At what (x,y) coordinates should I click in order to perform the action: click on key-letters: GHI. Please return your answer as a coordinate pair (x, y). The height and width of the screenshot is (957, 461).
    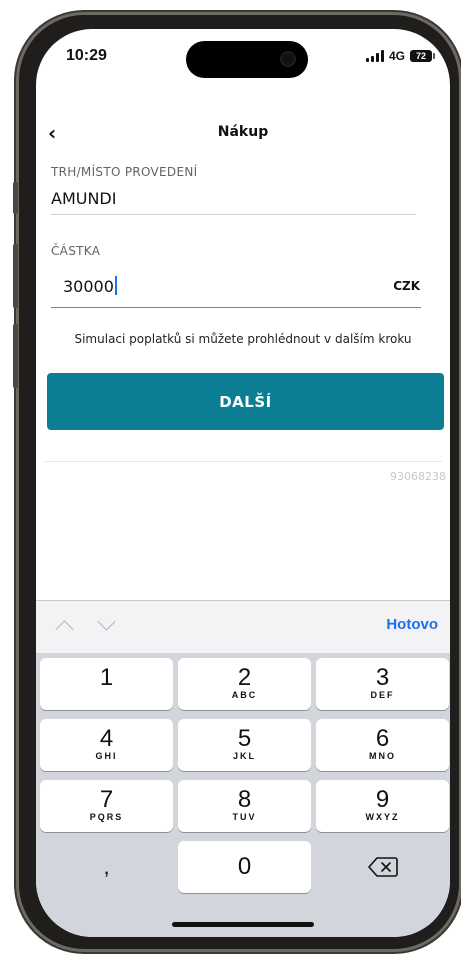
    Looking at the image, I should click on (106, 756).